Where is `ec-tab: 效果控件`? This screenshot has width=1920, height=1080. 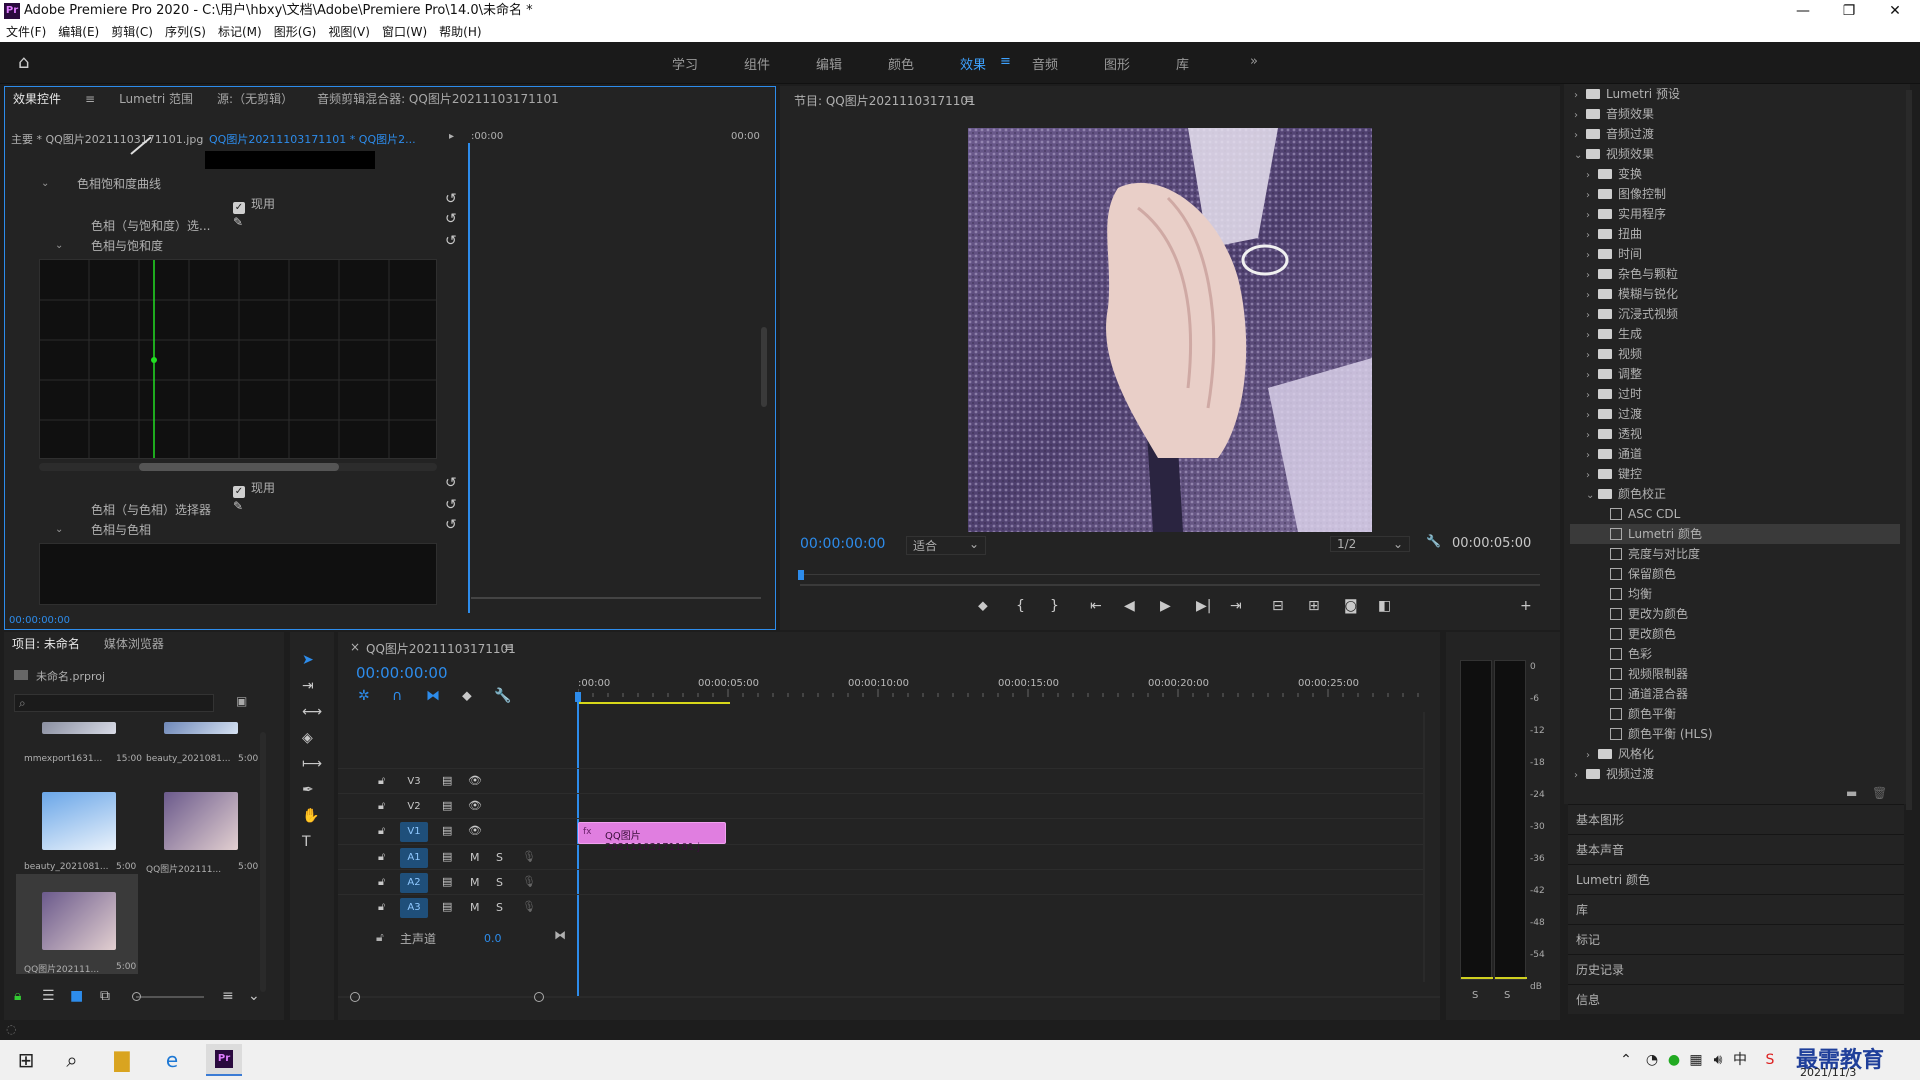
ec-tab: 效果控件 is located at coordinates (37, 99).